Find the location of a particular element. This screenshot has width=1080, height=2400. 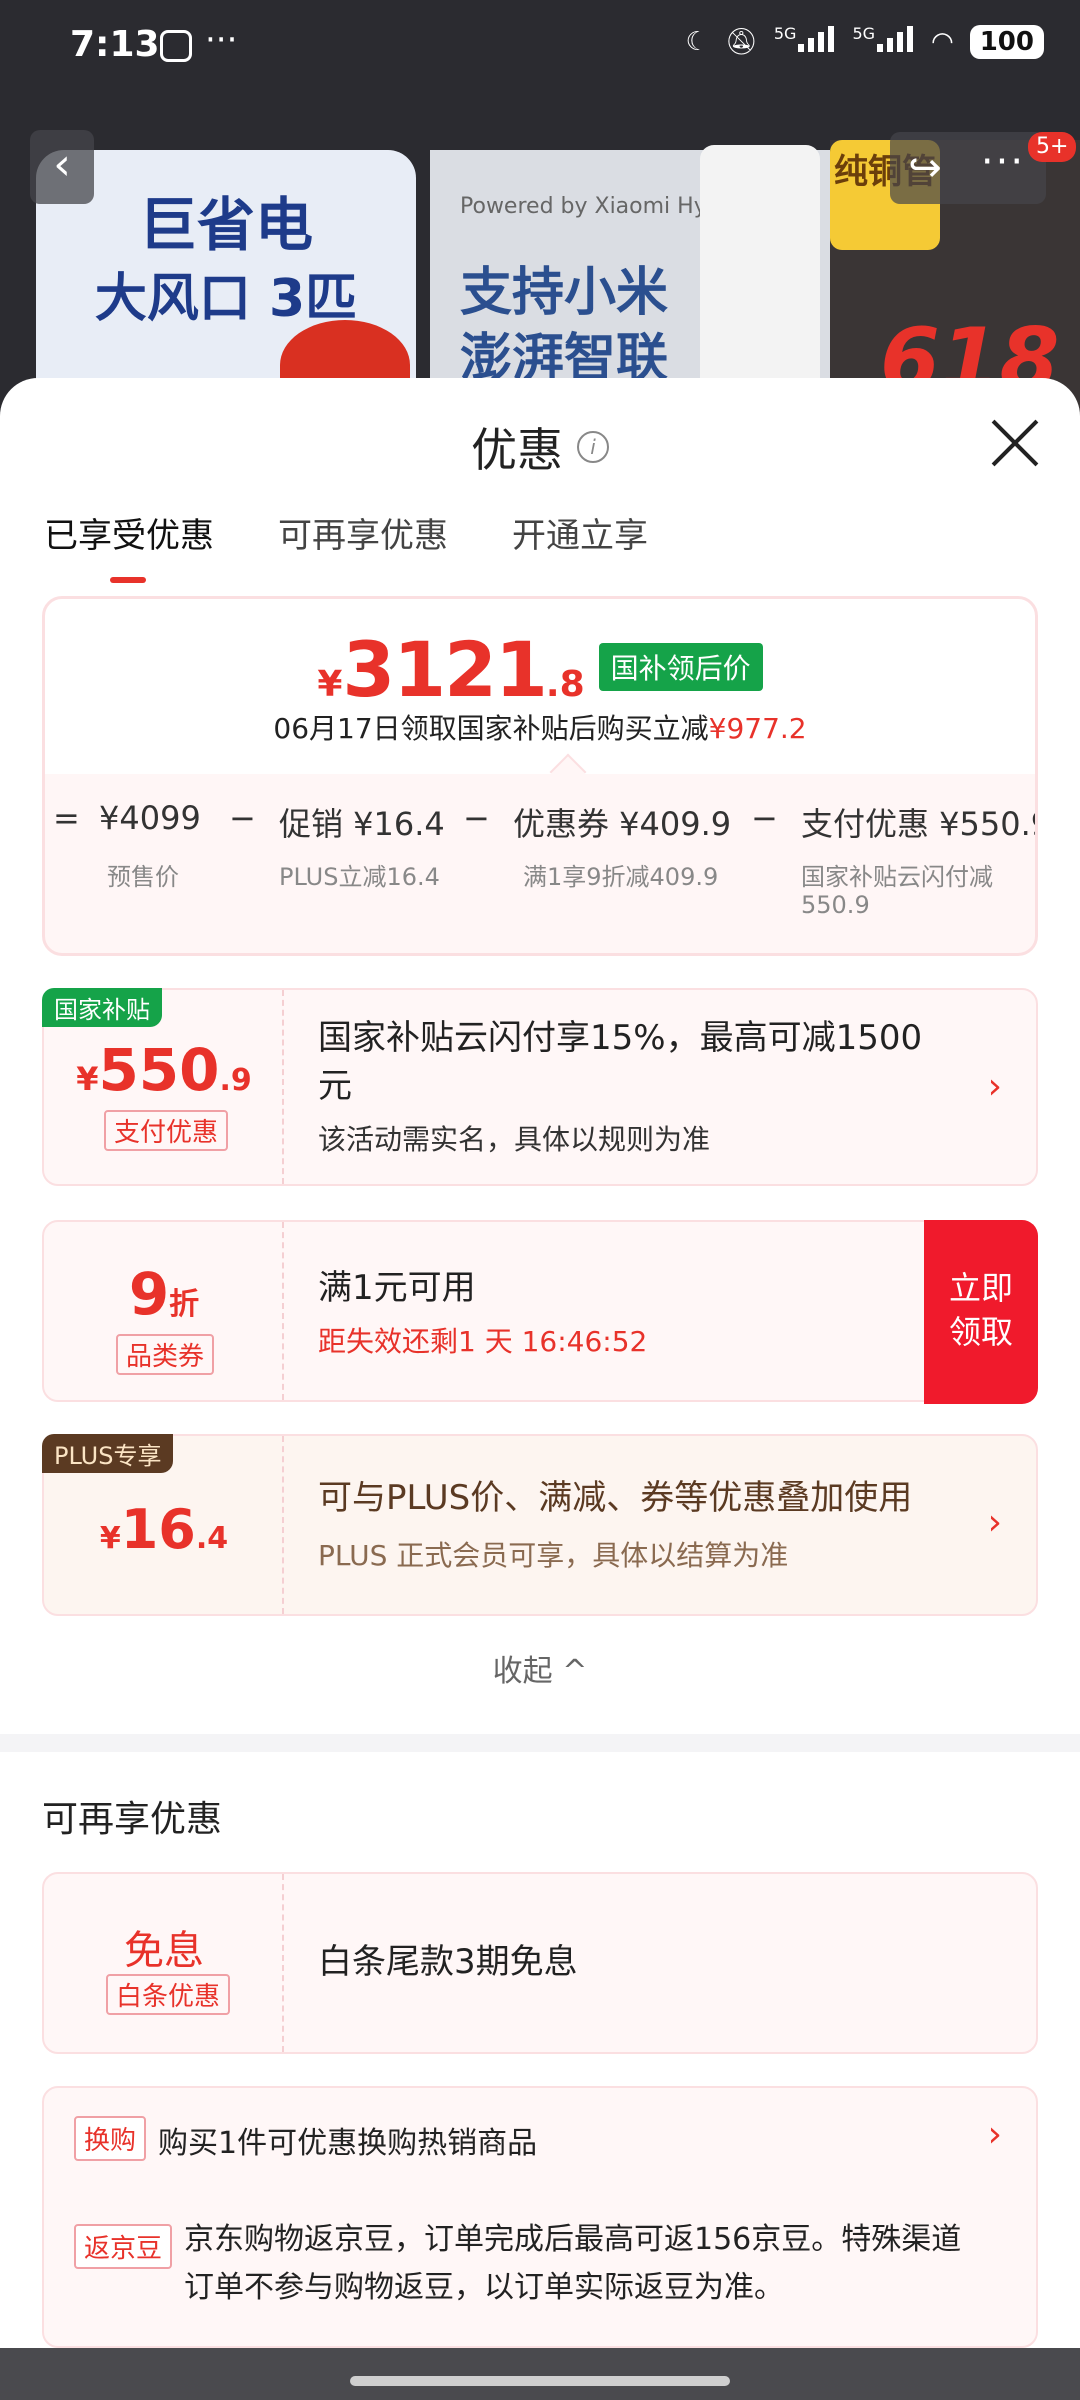

moon-icon: ☾ is located at coordinates (697, 41).